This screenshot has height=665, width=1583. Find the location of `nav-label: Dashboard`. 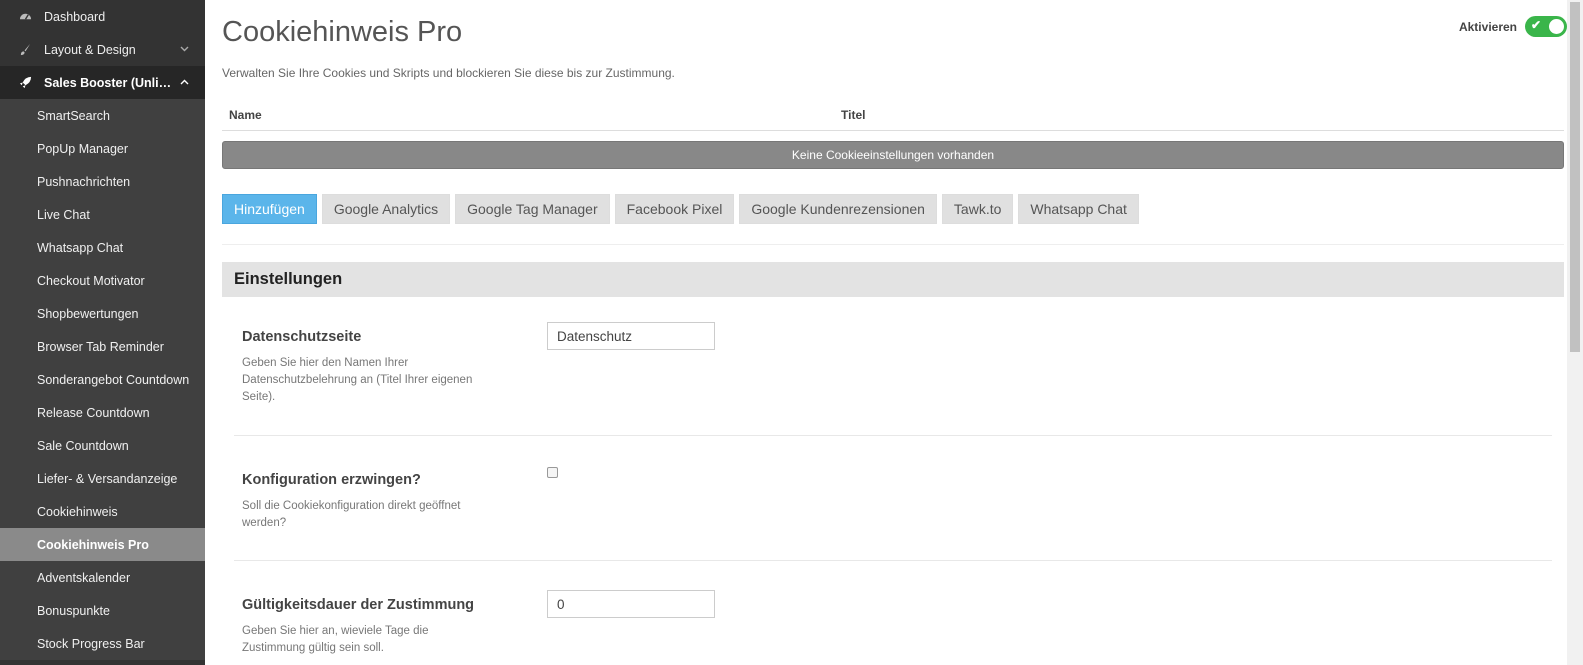

nav-label: Dashboard is located at coordinates (75, 16).